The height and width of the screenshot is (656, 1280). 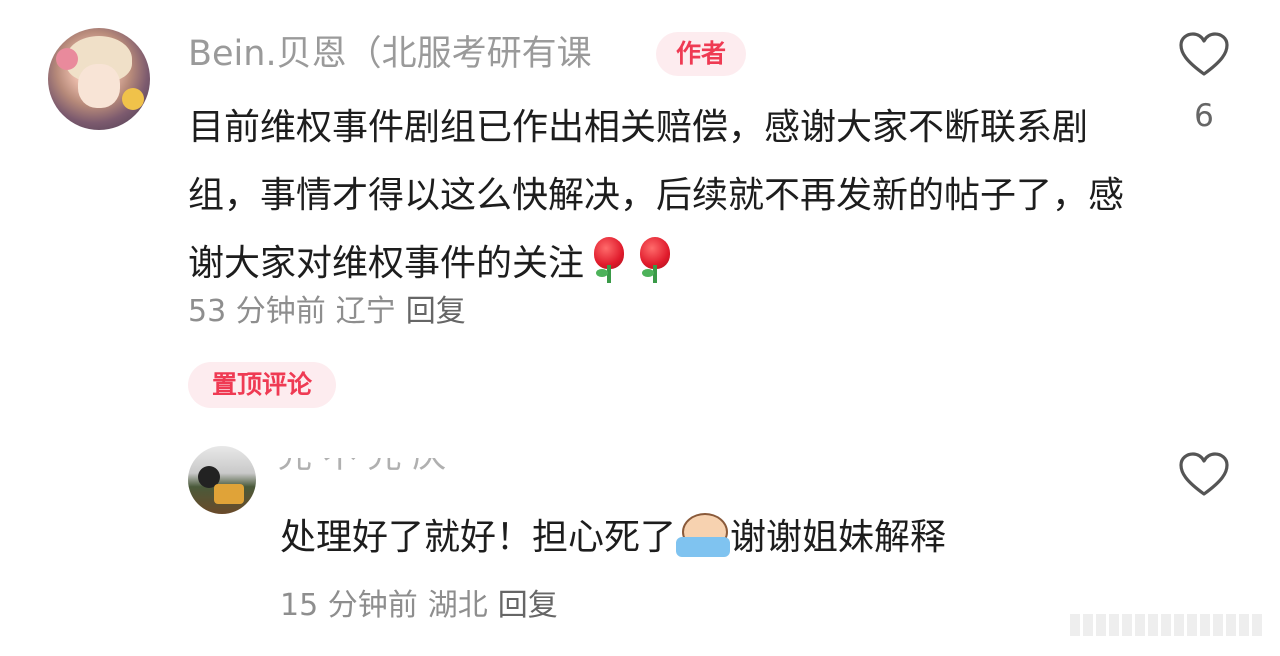 I want to click on comment-body-end: 谢谢姐妹解释, so click(x=838, y=537).